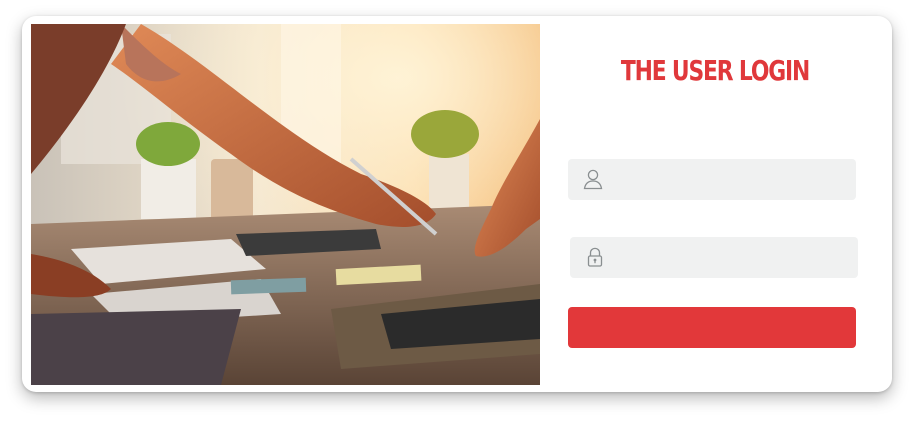  I want to click on page-title: THE USER LOGIN, so click(715, 70).